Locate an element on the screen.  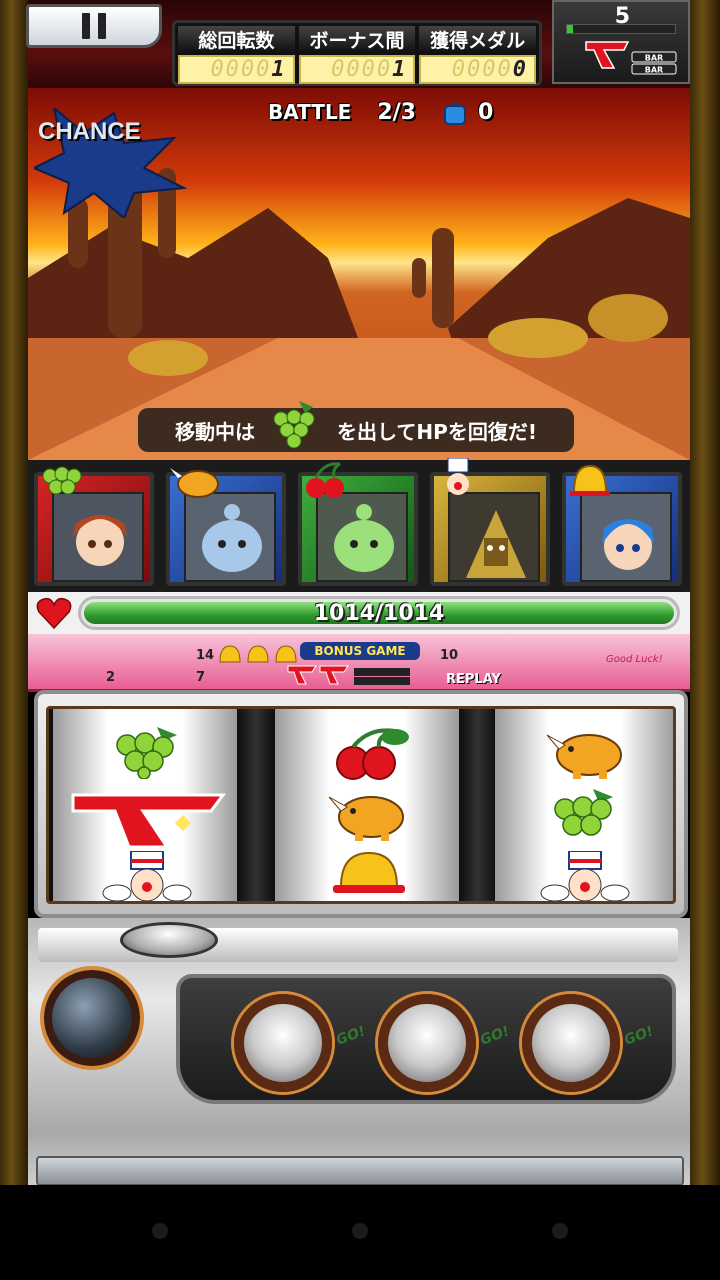
replay-label: REPLAY is located at coordinates (473, 679).